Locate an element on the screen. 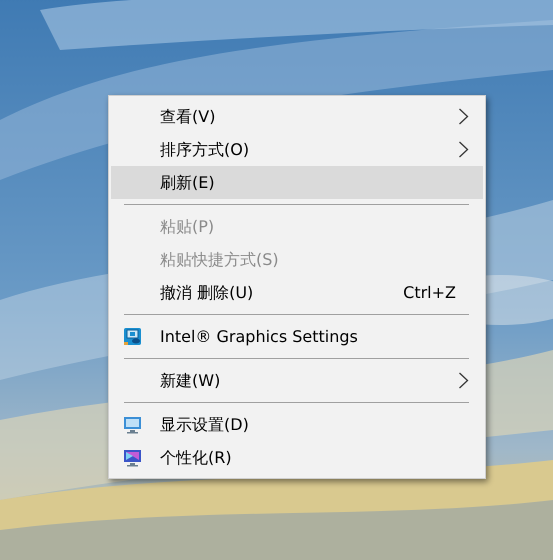 The height and width of the screenshot is (560, 553). menu-item: 显示设置(D) is located at coordinates (297, 424).